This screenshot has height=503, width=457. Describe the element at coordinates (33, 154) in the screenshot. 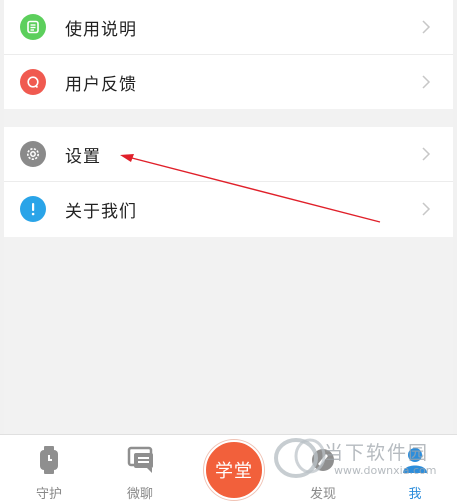

I see `settings-icon` at that location.